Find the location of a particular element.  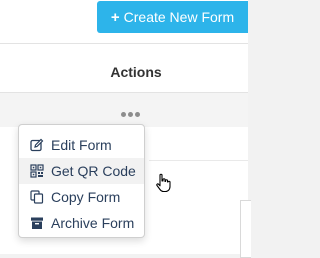

archive-icon is located at coordinates (37, 223).